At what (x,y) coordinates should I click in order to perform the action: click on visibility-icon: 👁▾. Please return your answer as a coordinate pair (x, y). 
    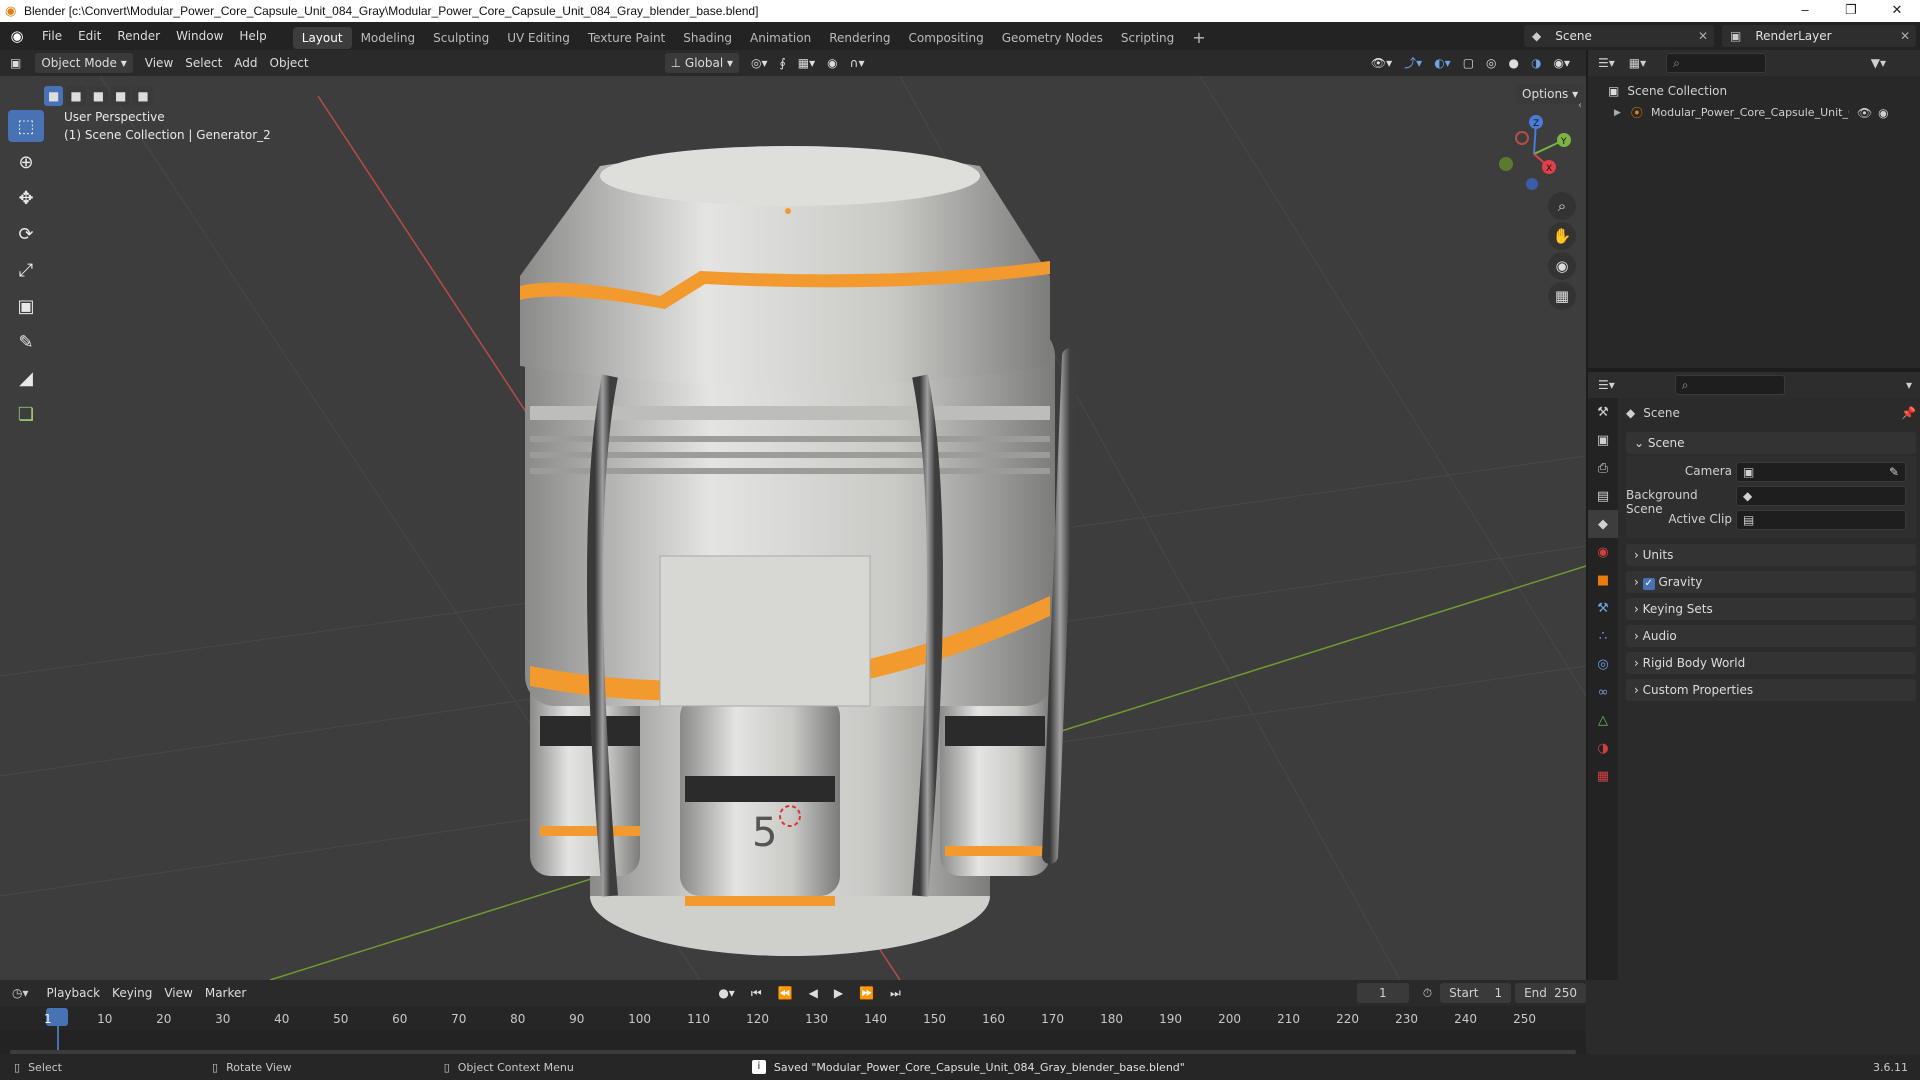
    Looking at the image, I should click on (1381, 63).